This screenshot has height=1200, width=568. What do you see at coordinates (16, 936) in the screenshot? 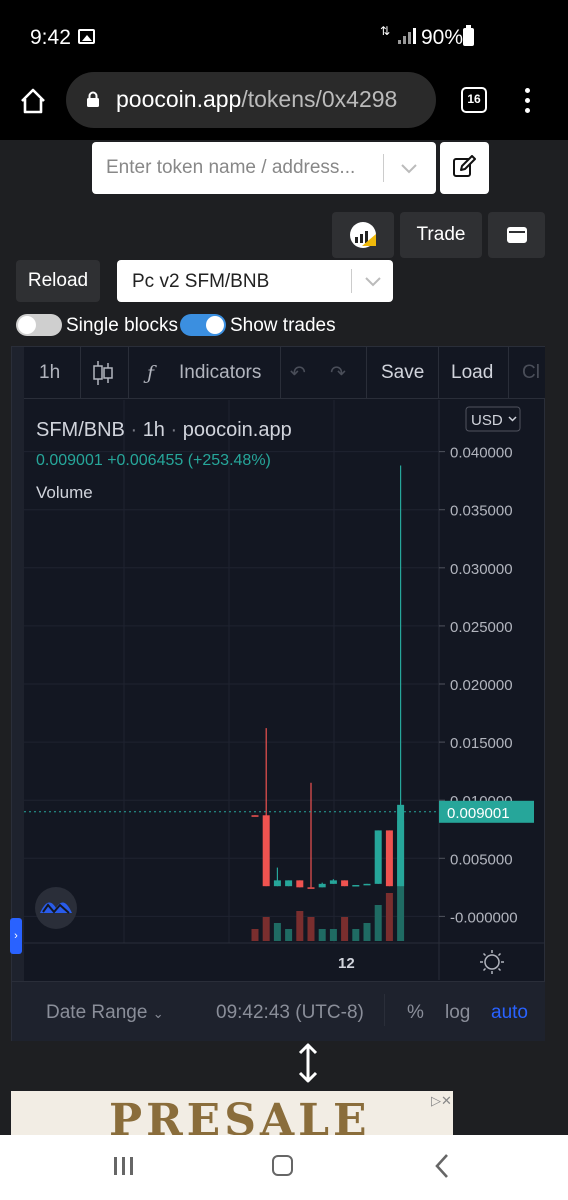
I see `expand-toolbar-button: ›` at bounding box center [16, 936].